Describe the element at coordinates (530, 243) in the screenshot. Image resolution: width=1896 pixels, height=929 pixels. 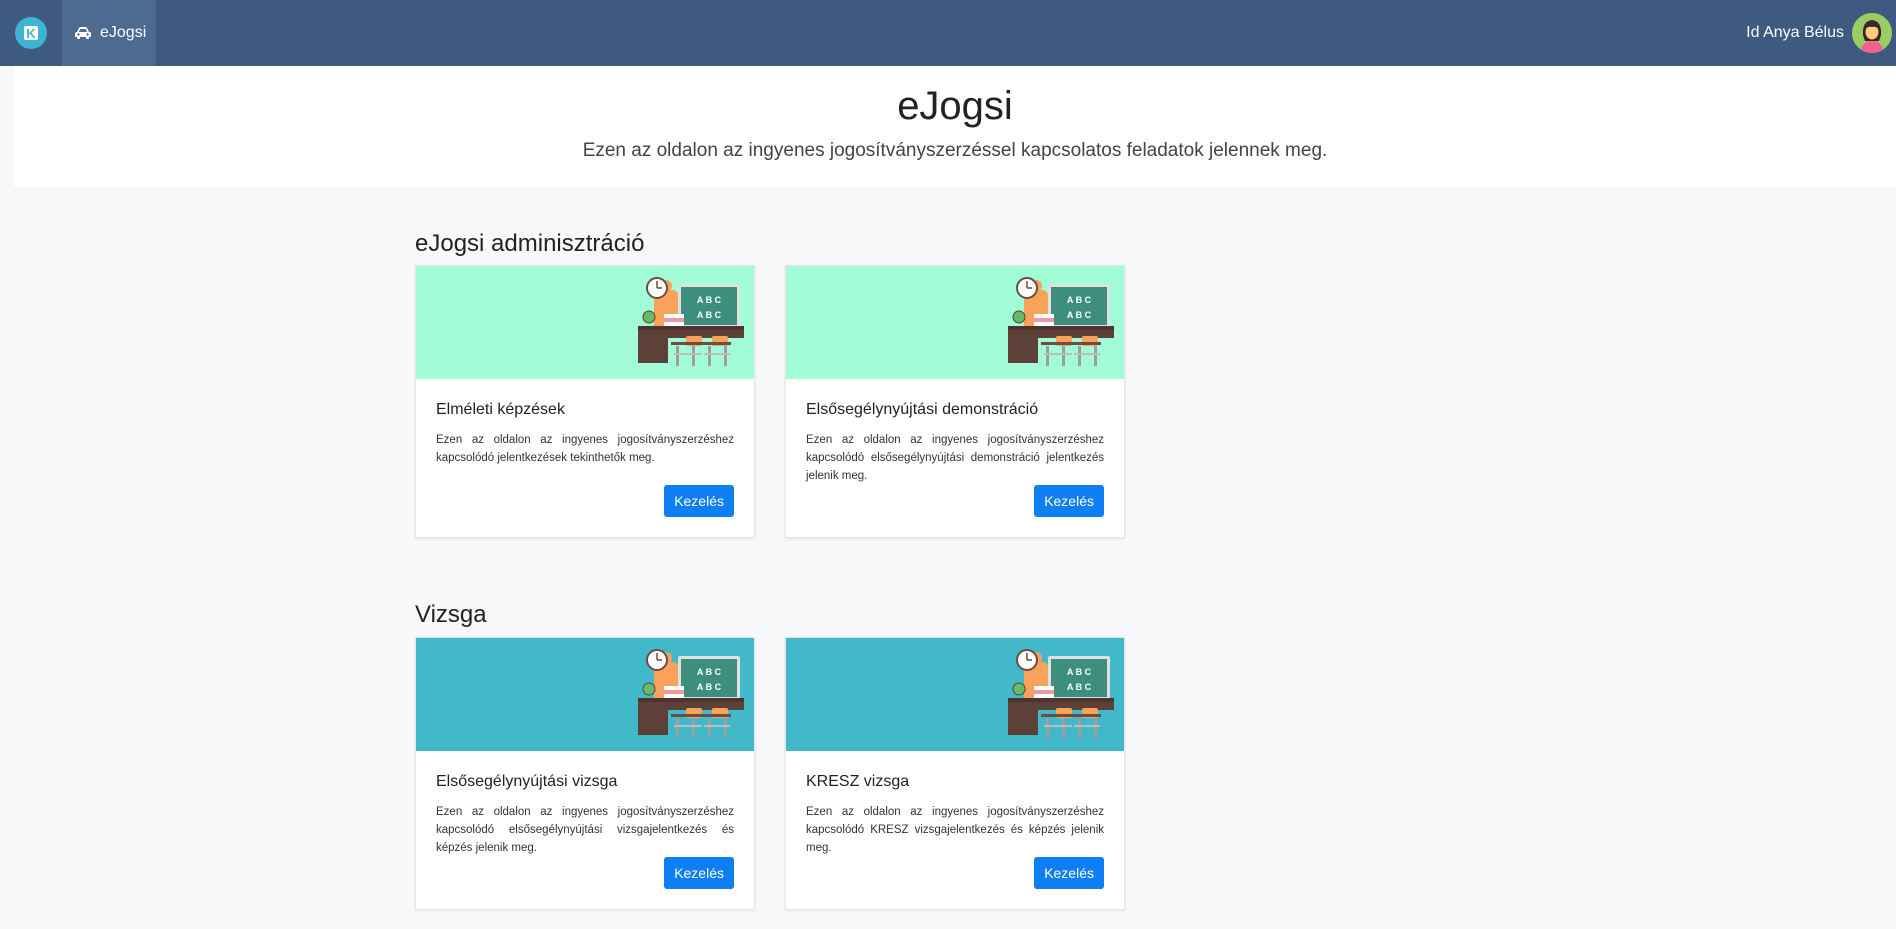
I see `section-title-admin: eJogsi adminisztráció` at that location.